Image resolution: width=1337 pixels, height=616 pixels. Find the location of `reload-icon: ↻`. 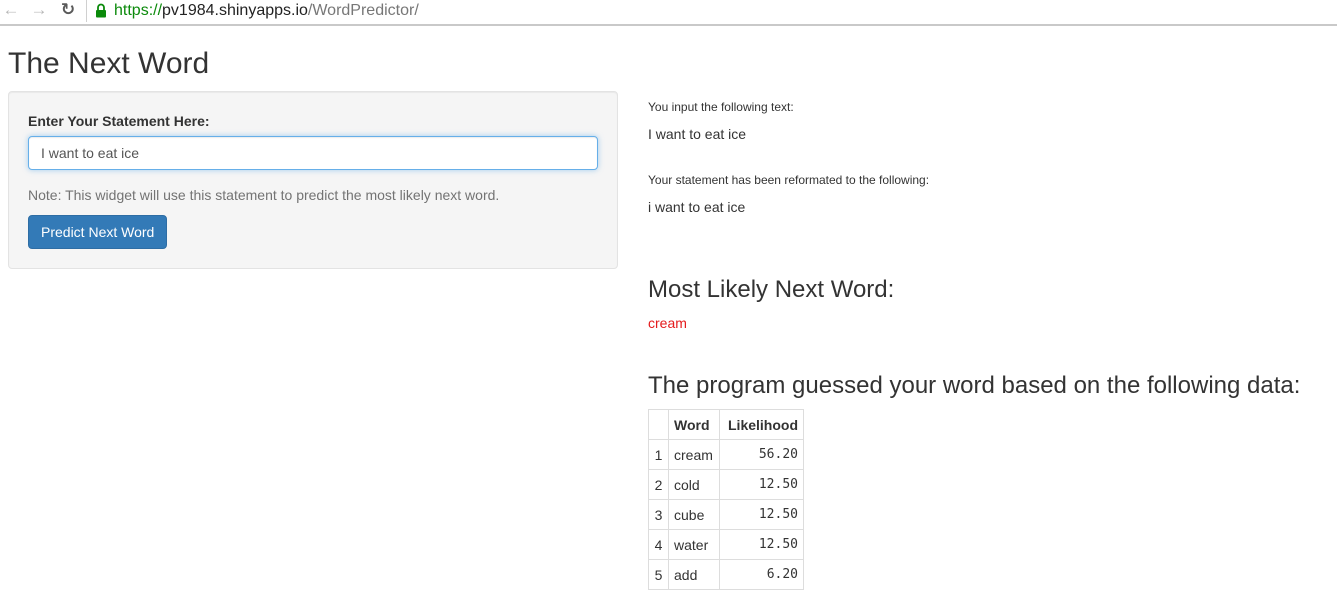

reload-icon: ↻ is located at coordinates (68, 10).